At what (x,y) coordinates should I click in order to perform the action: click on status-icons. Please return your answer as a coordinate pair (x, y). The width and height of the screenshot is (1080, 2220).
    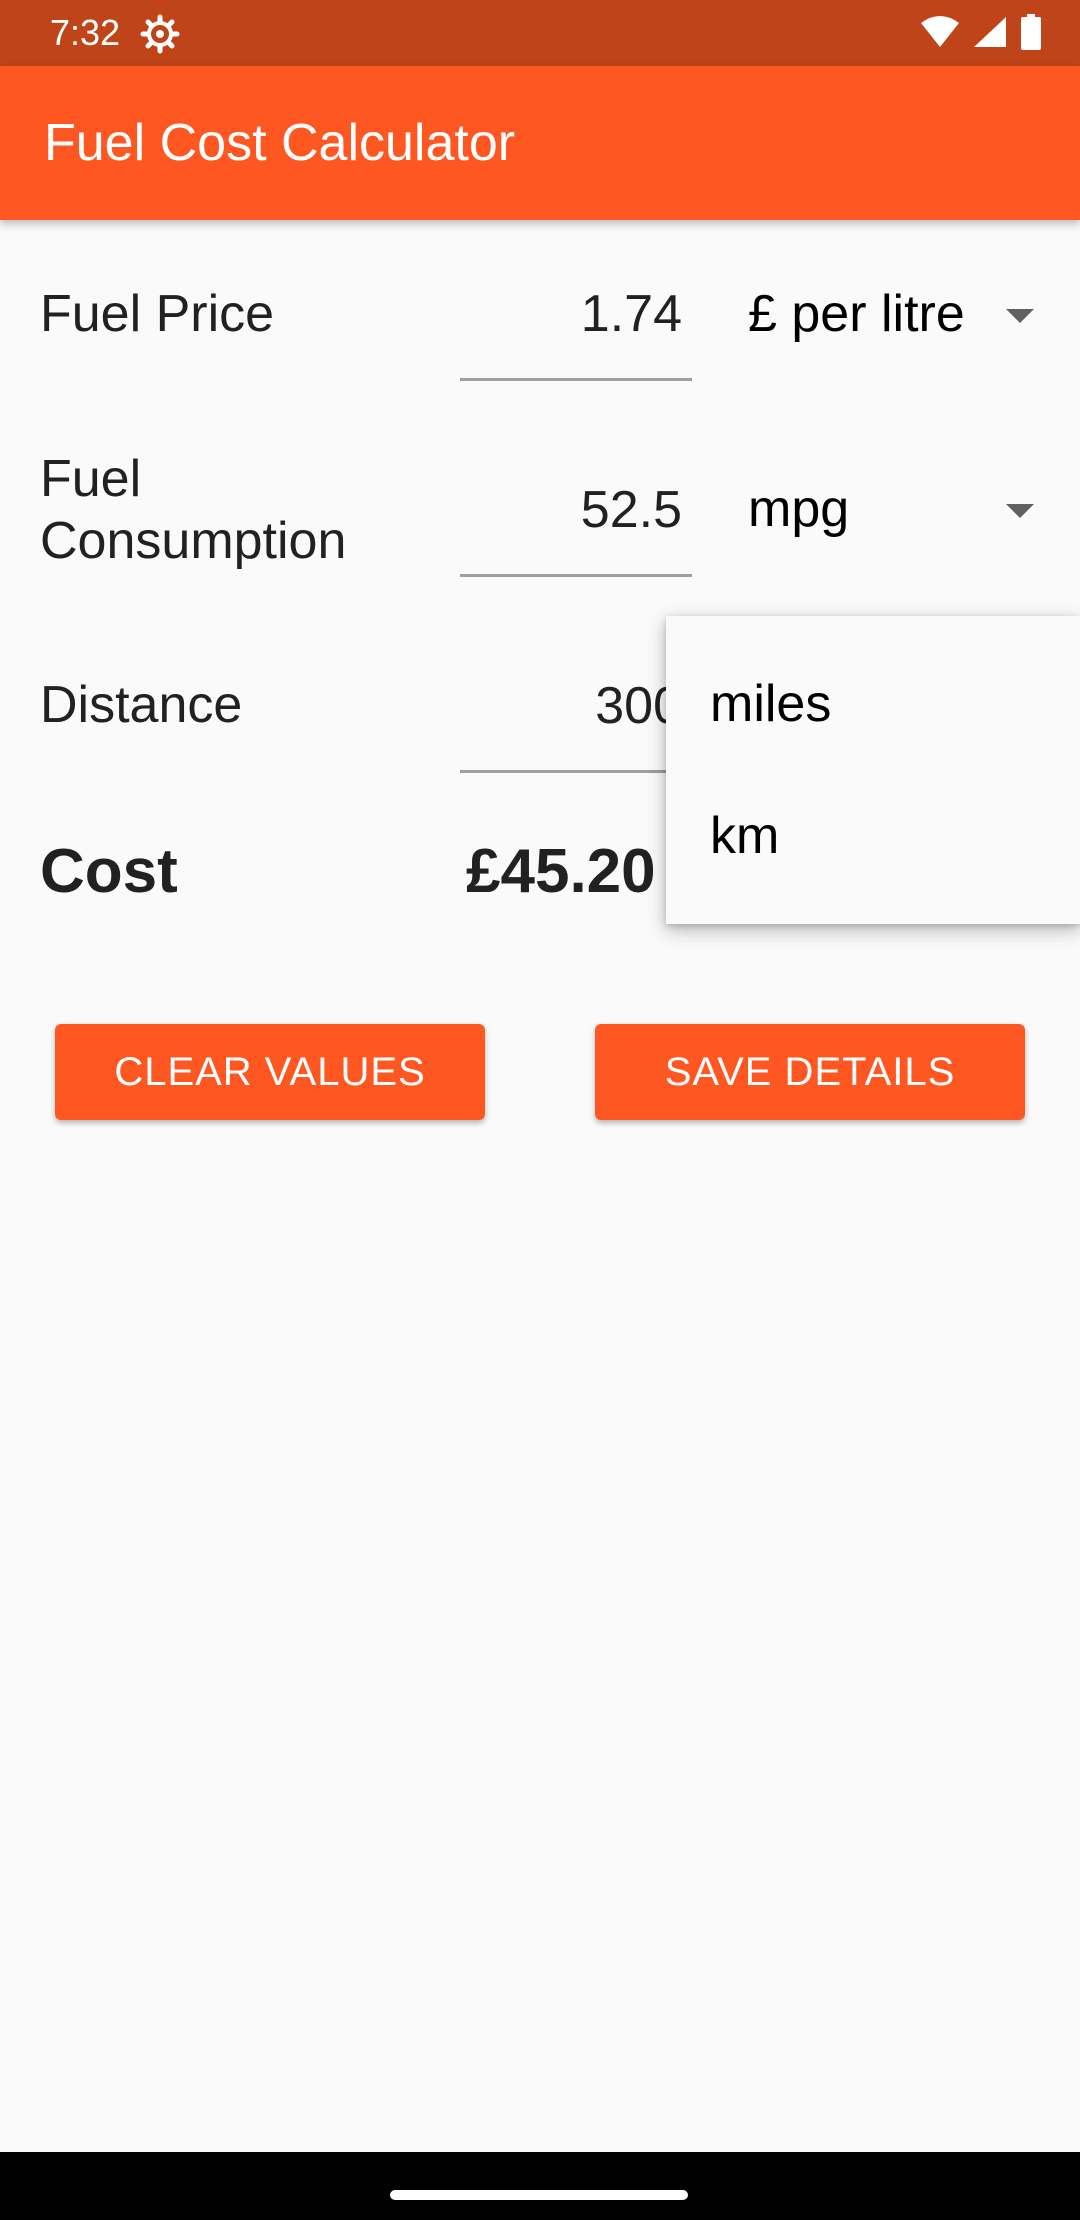
    Looking at the image, I should click on (981, 34).